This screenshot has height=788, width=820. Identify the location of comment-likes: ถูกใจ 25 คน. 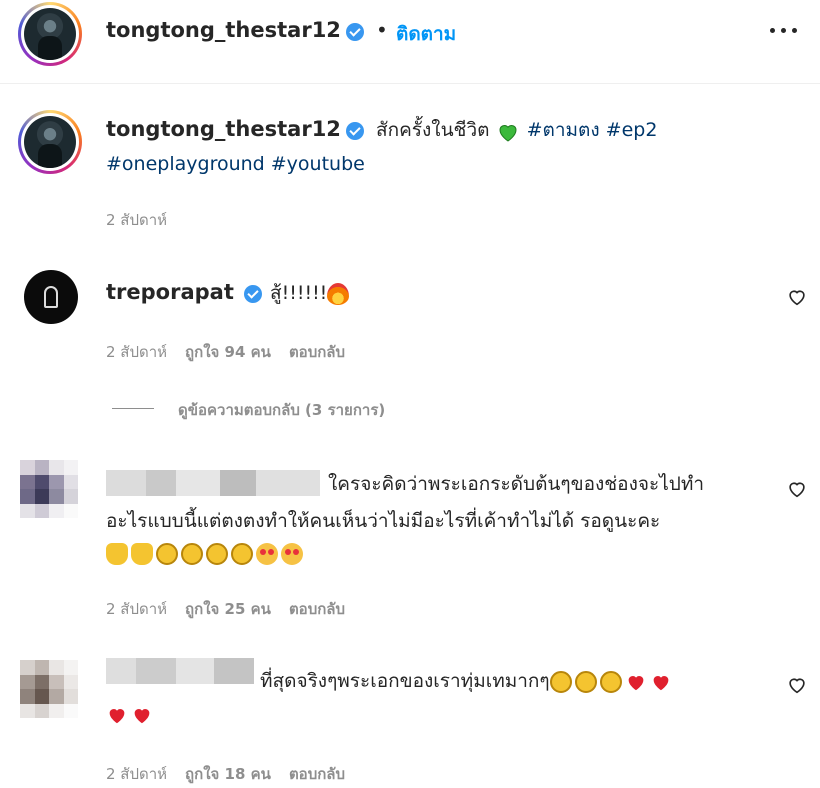
(228, 609).